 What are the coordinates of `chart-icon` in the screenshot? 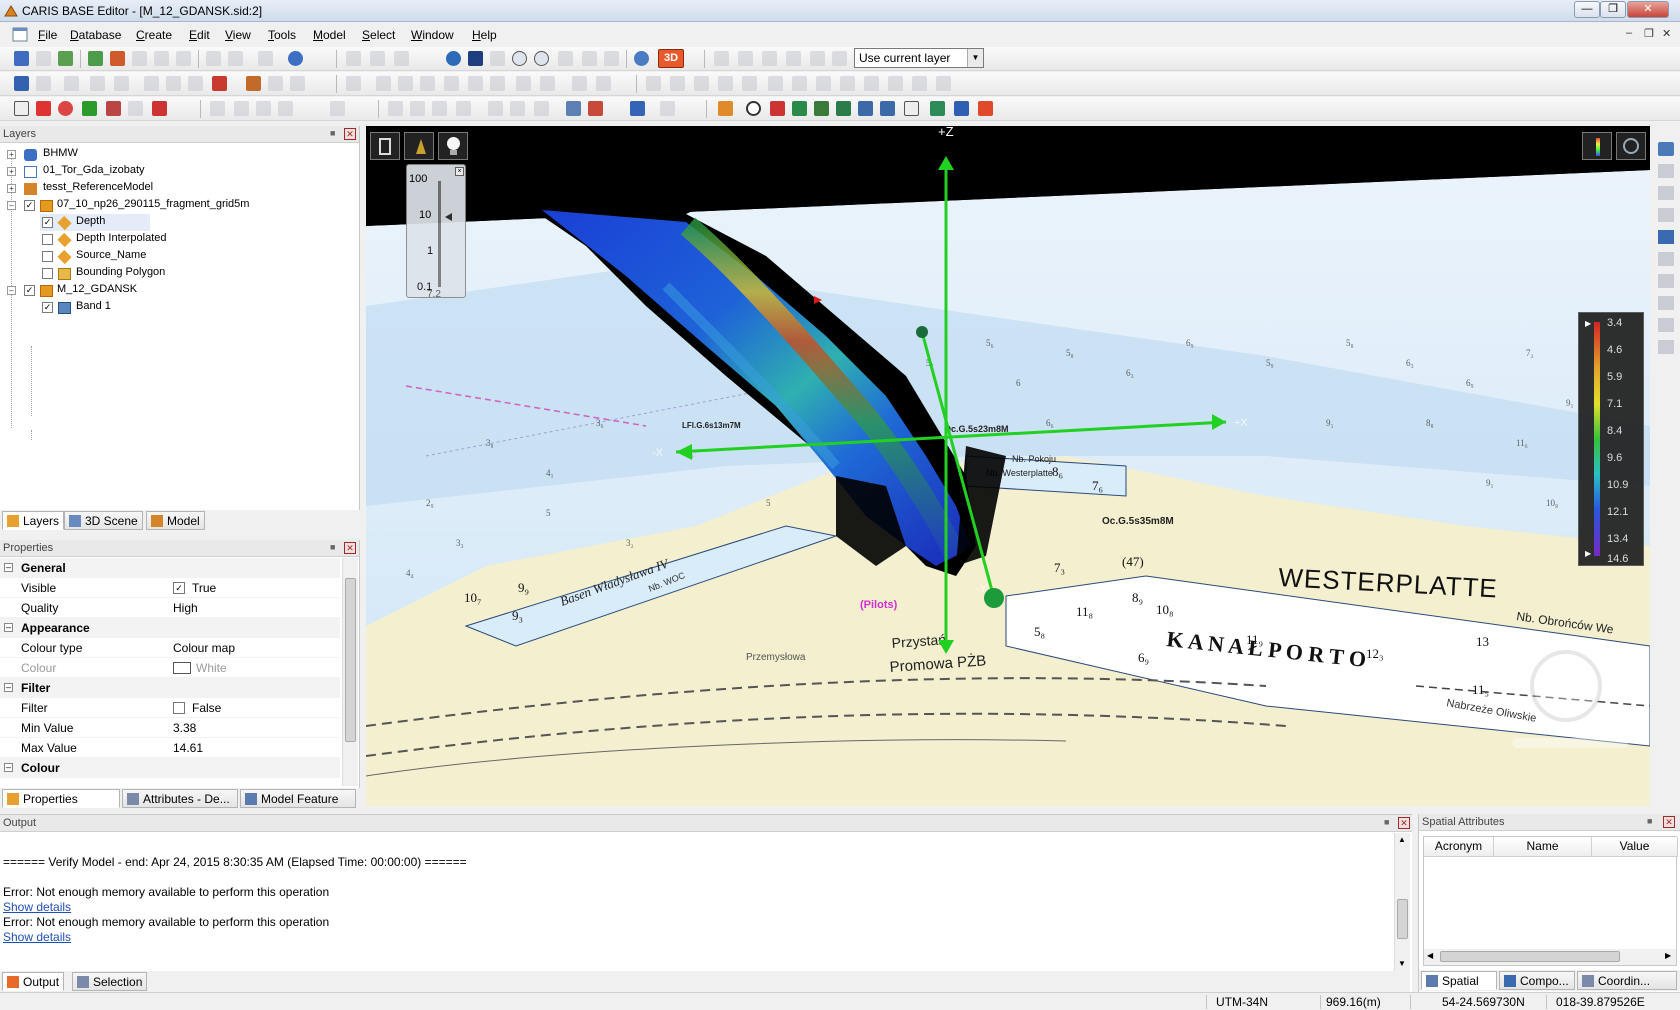 It's located at (985, 108).